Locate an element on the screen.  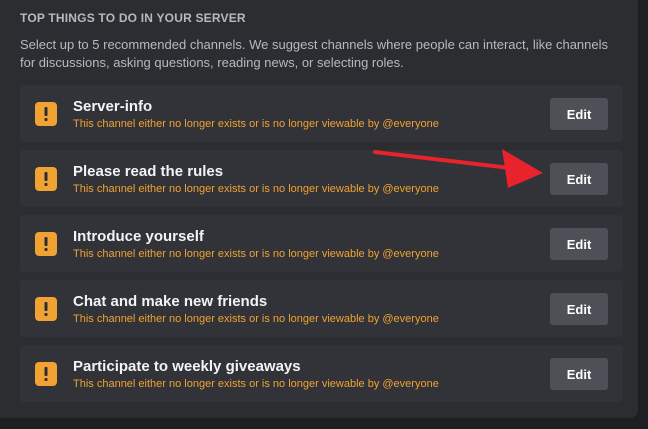
channel-title: Chat and make new friends is located at coordinates (170, 301).